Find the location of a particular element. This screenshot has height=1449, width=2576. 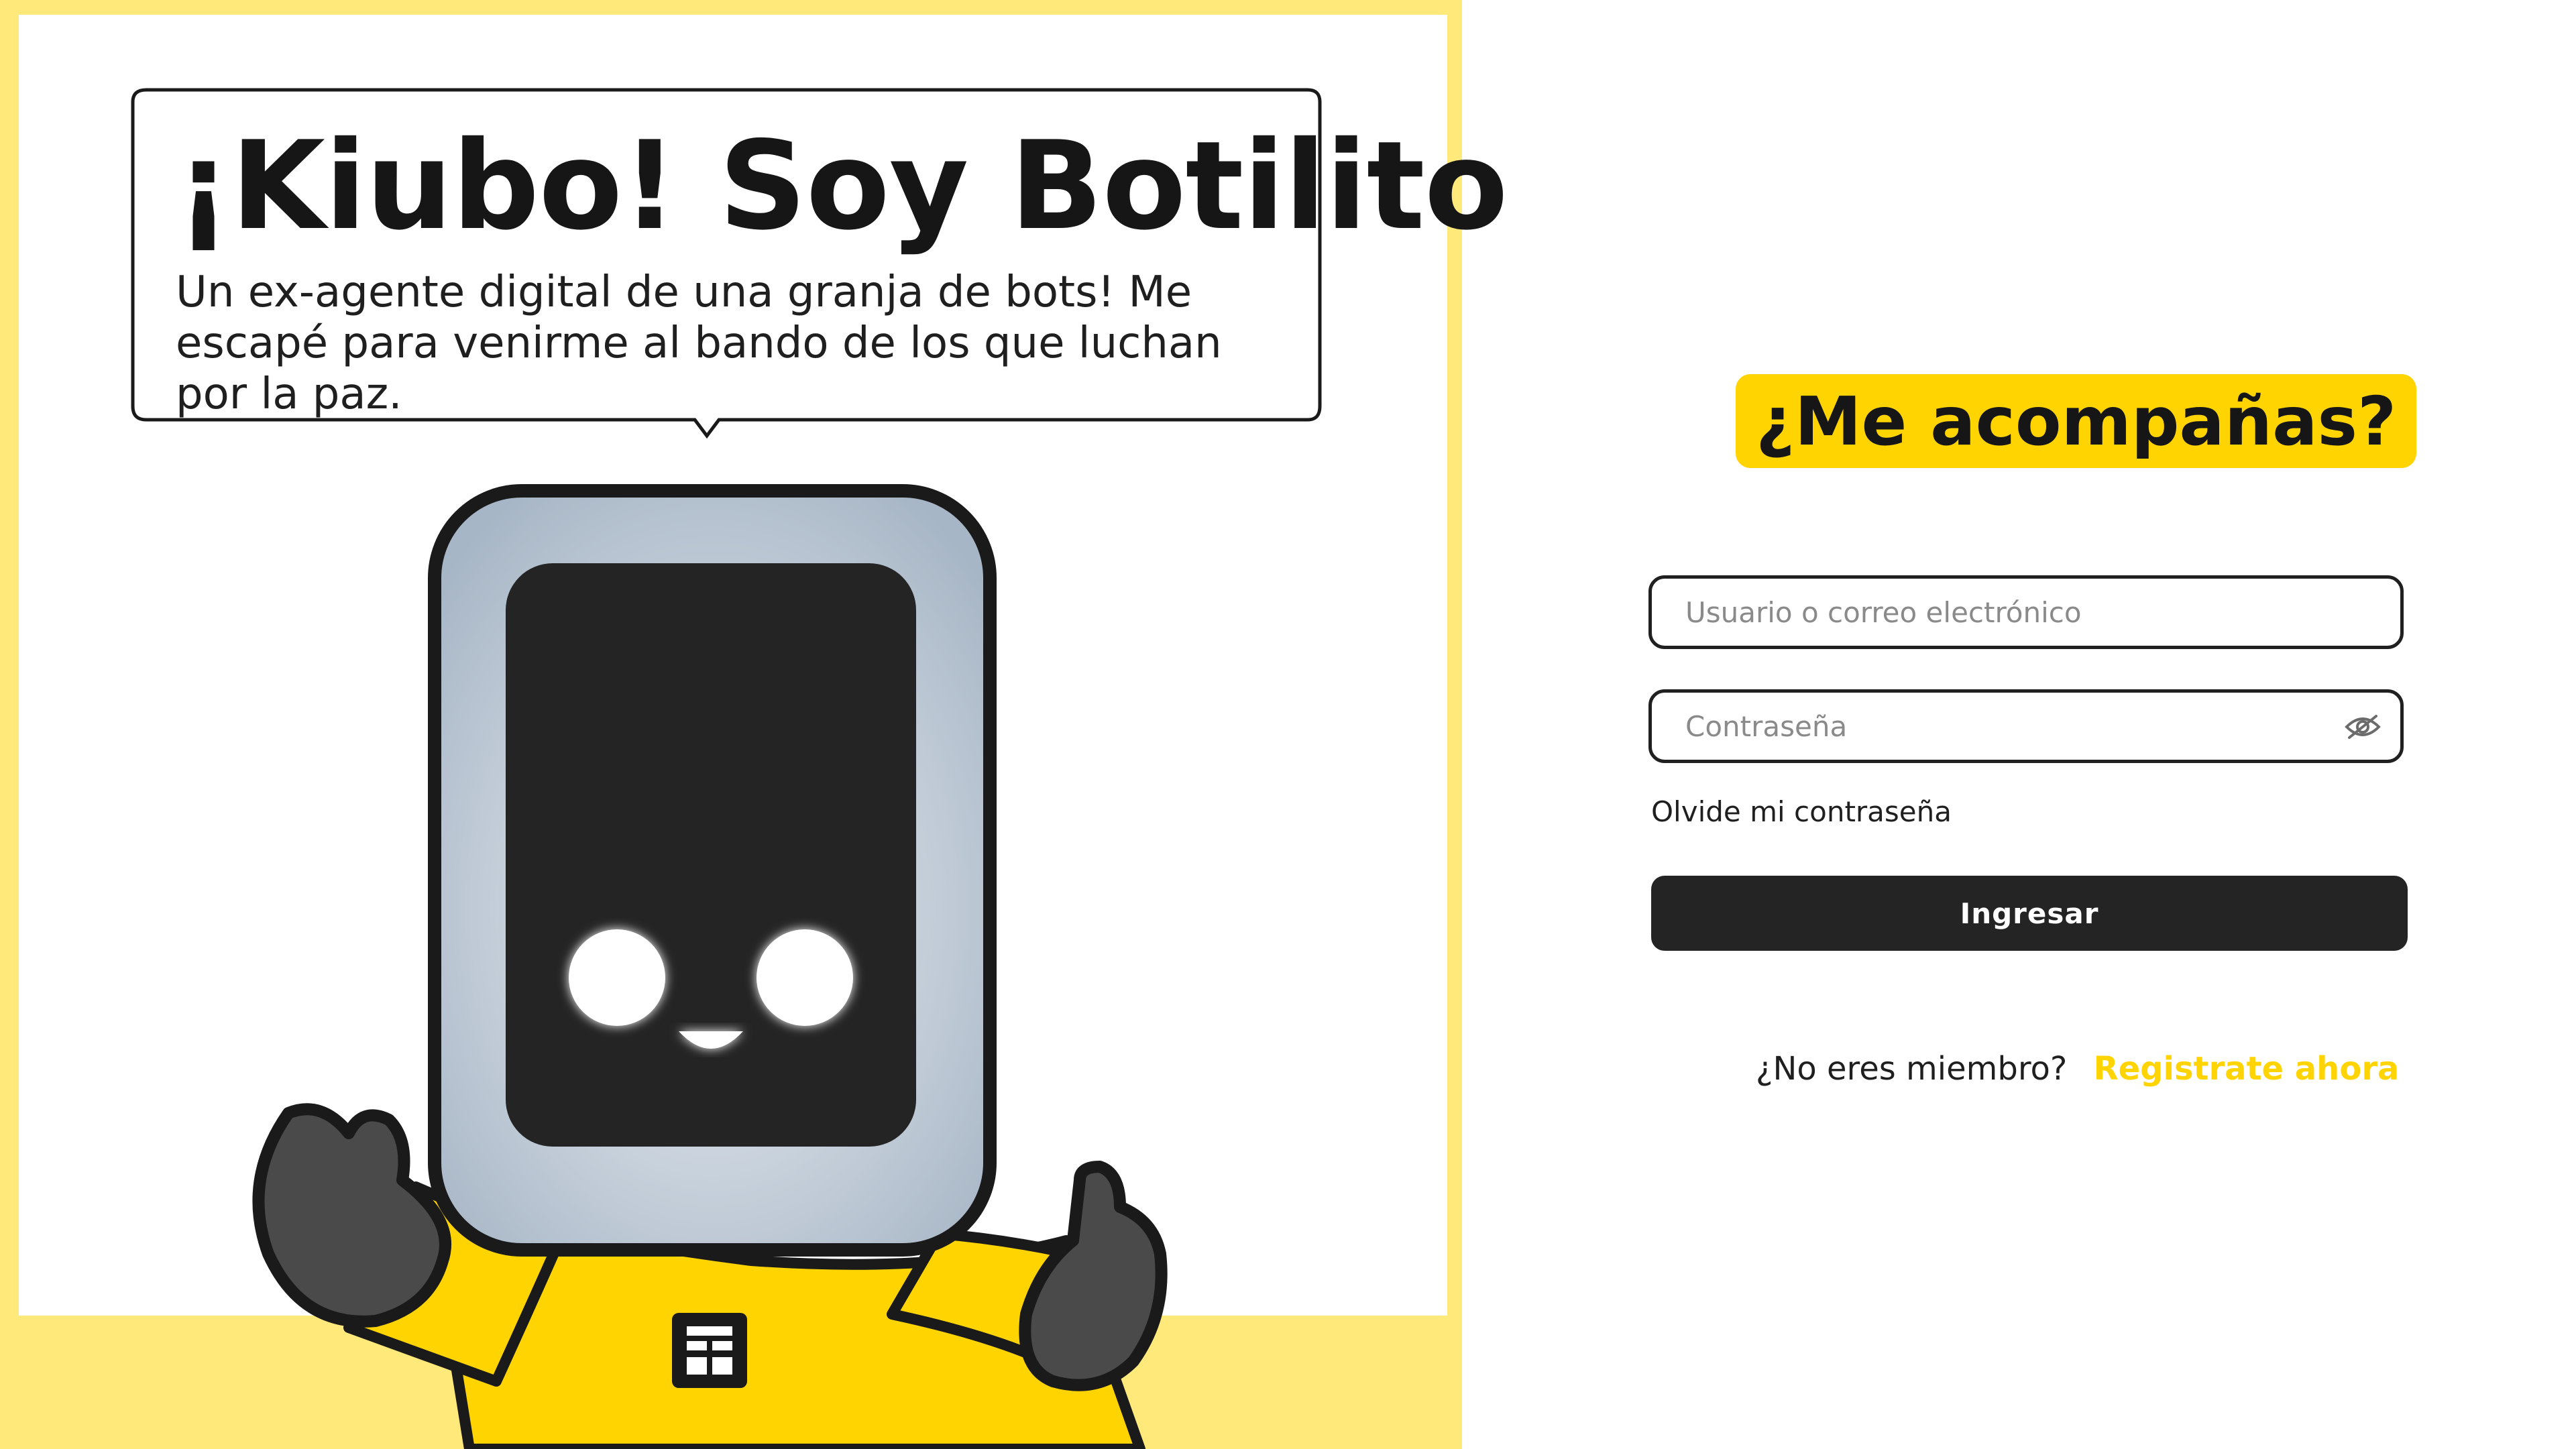

login-heading-highlight: ¿Me acompañas? is located at coordinates (2076, 421).